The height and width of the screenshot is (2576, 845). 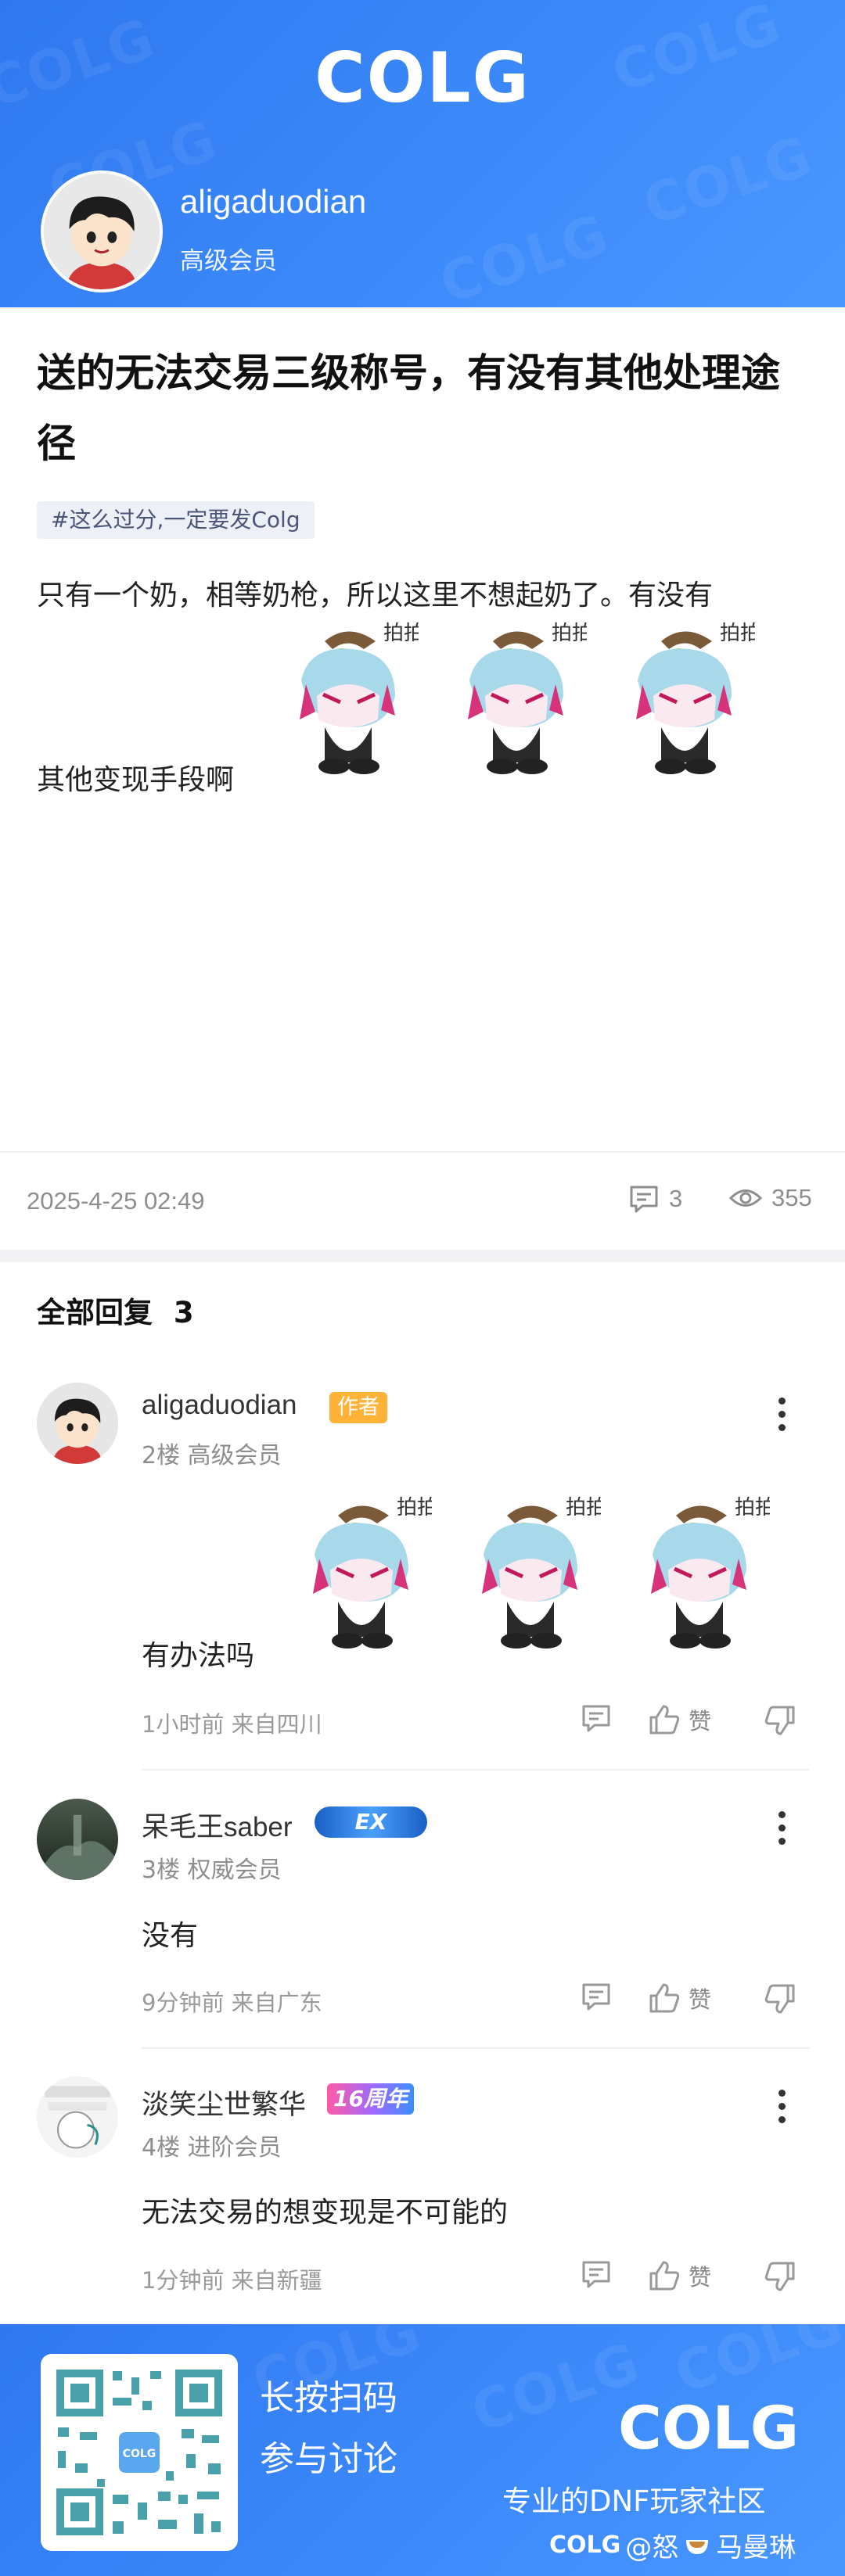 I want to click on reply-username: 淡笑尘世繁华, so click(x=224, y=2102).